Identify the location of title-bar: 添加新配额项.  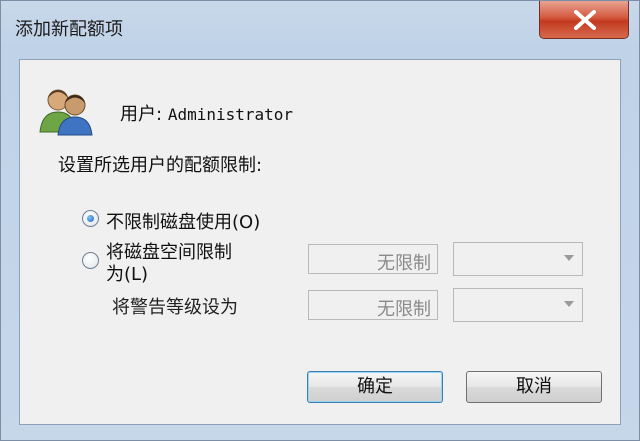
(320, 27).